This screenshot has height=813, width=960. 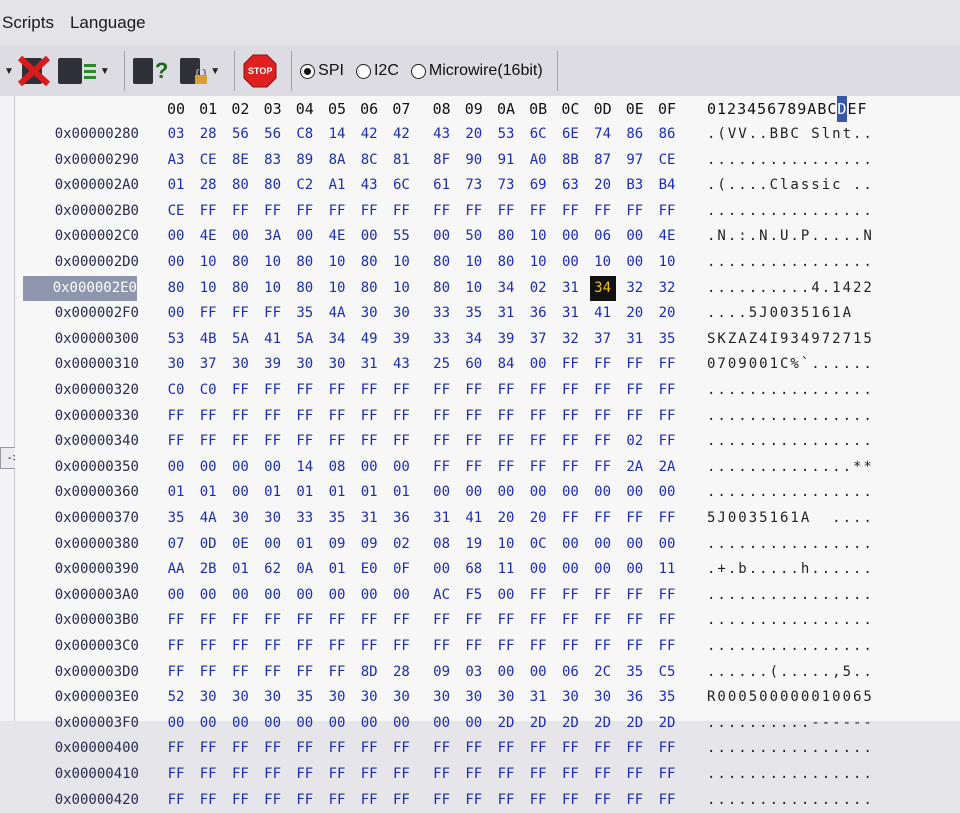 I want to click on byte-cell: 8A, so click(x=337, y=160).